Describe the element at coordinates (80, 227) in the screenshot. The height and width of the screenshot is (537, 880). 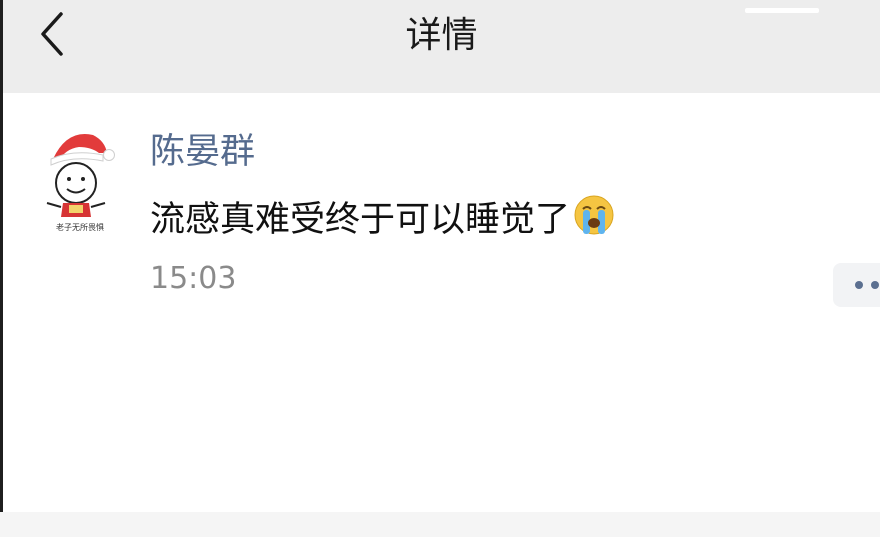
I see `avatar-caption: 老子无所畏惧` at that location.